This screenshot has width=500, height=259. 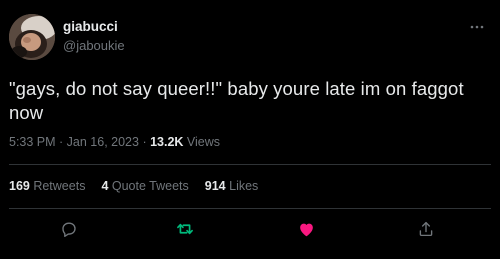 I want to click on likes-label: Likes, so click(x=242, y=186).